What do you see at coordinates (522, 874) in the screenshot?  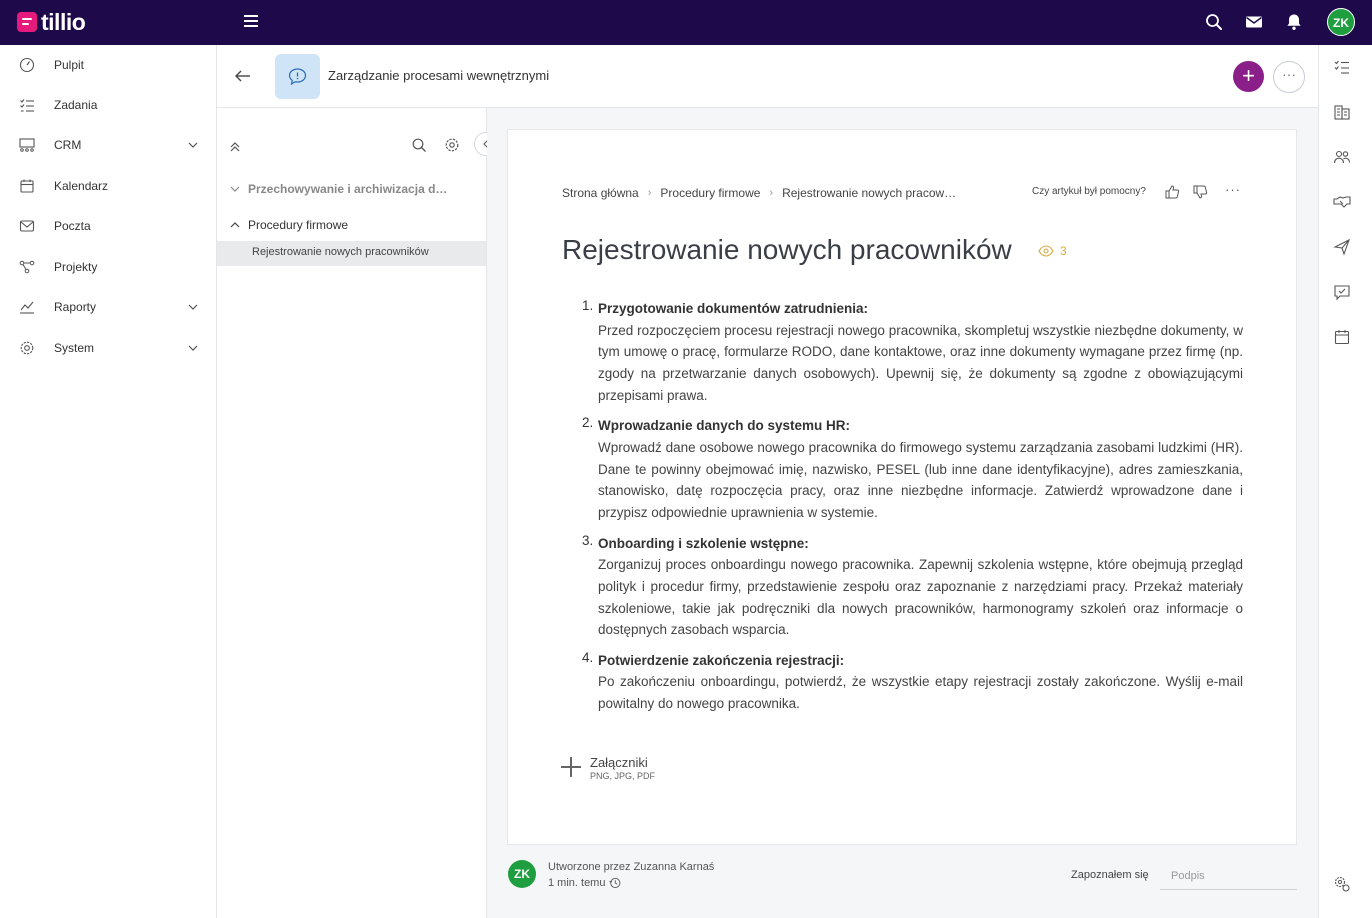 I see `author-avatar: ZK` at bounding box center [522, 874].